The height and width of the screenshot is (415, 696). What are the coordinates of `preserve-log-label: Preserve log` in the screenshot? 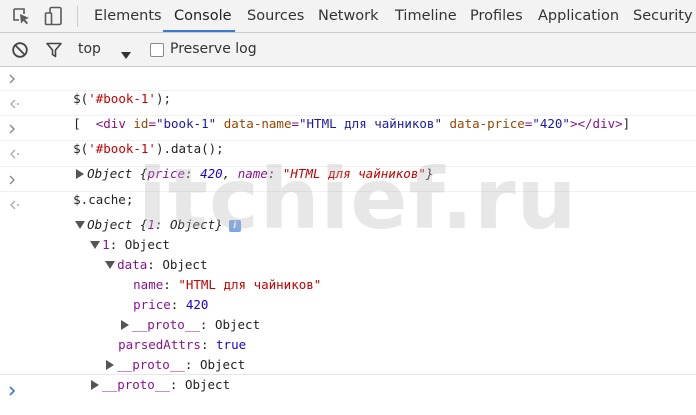 It's located at (213, 49).